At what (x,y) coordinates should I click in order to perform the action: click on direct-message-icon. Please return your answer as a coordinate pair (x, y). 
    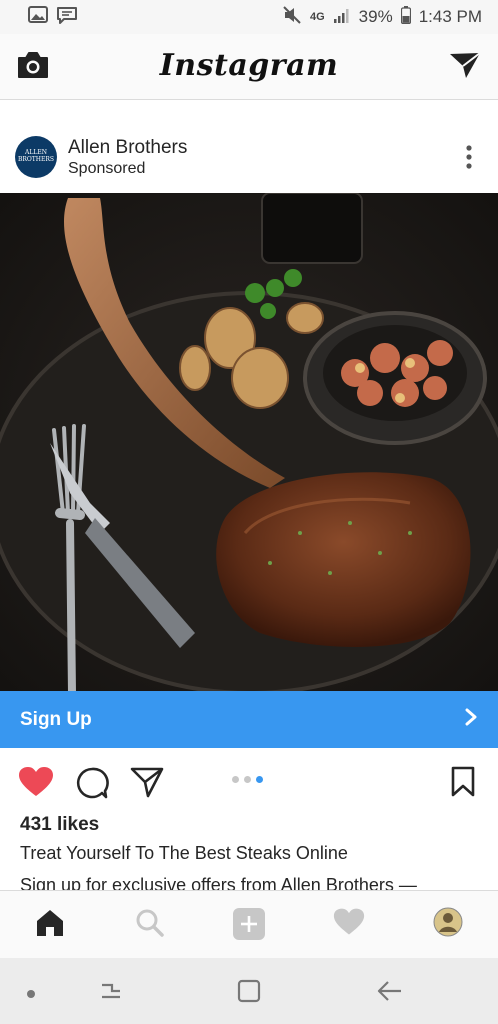
    Looking at the image, I should click on (465, 67).